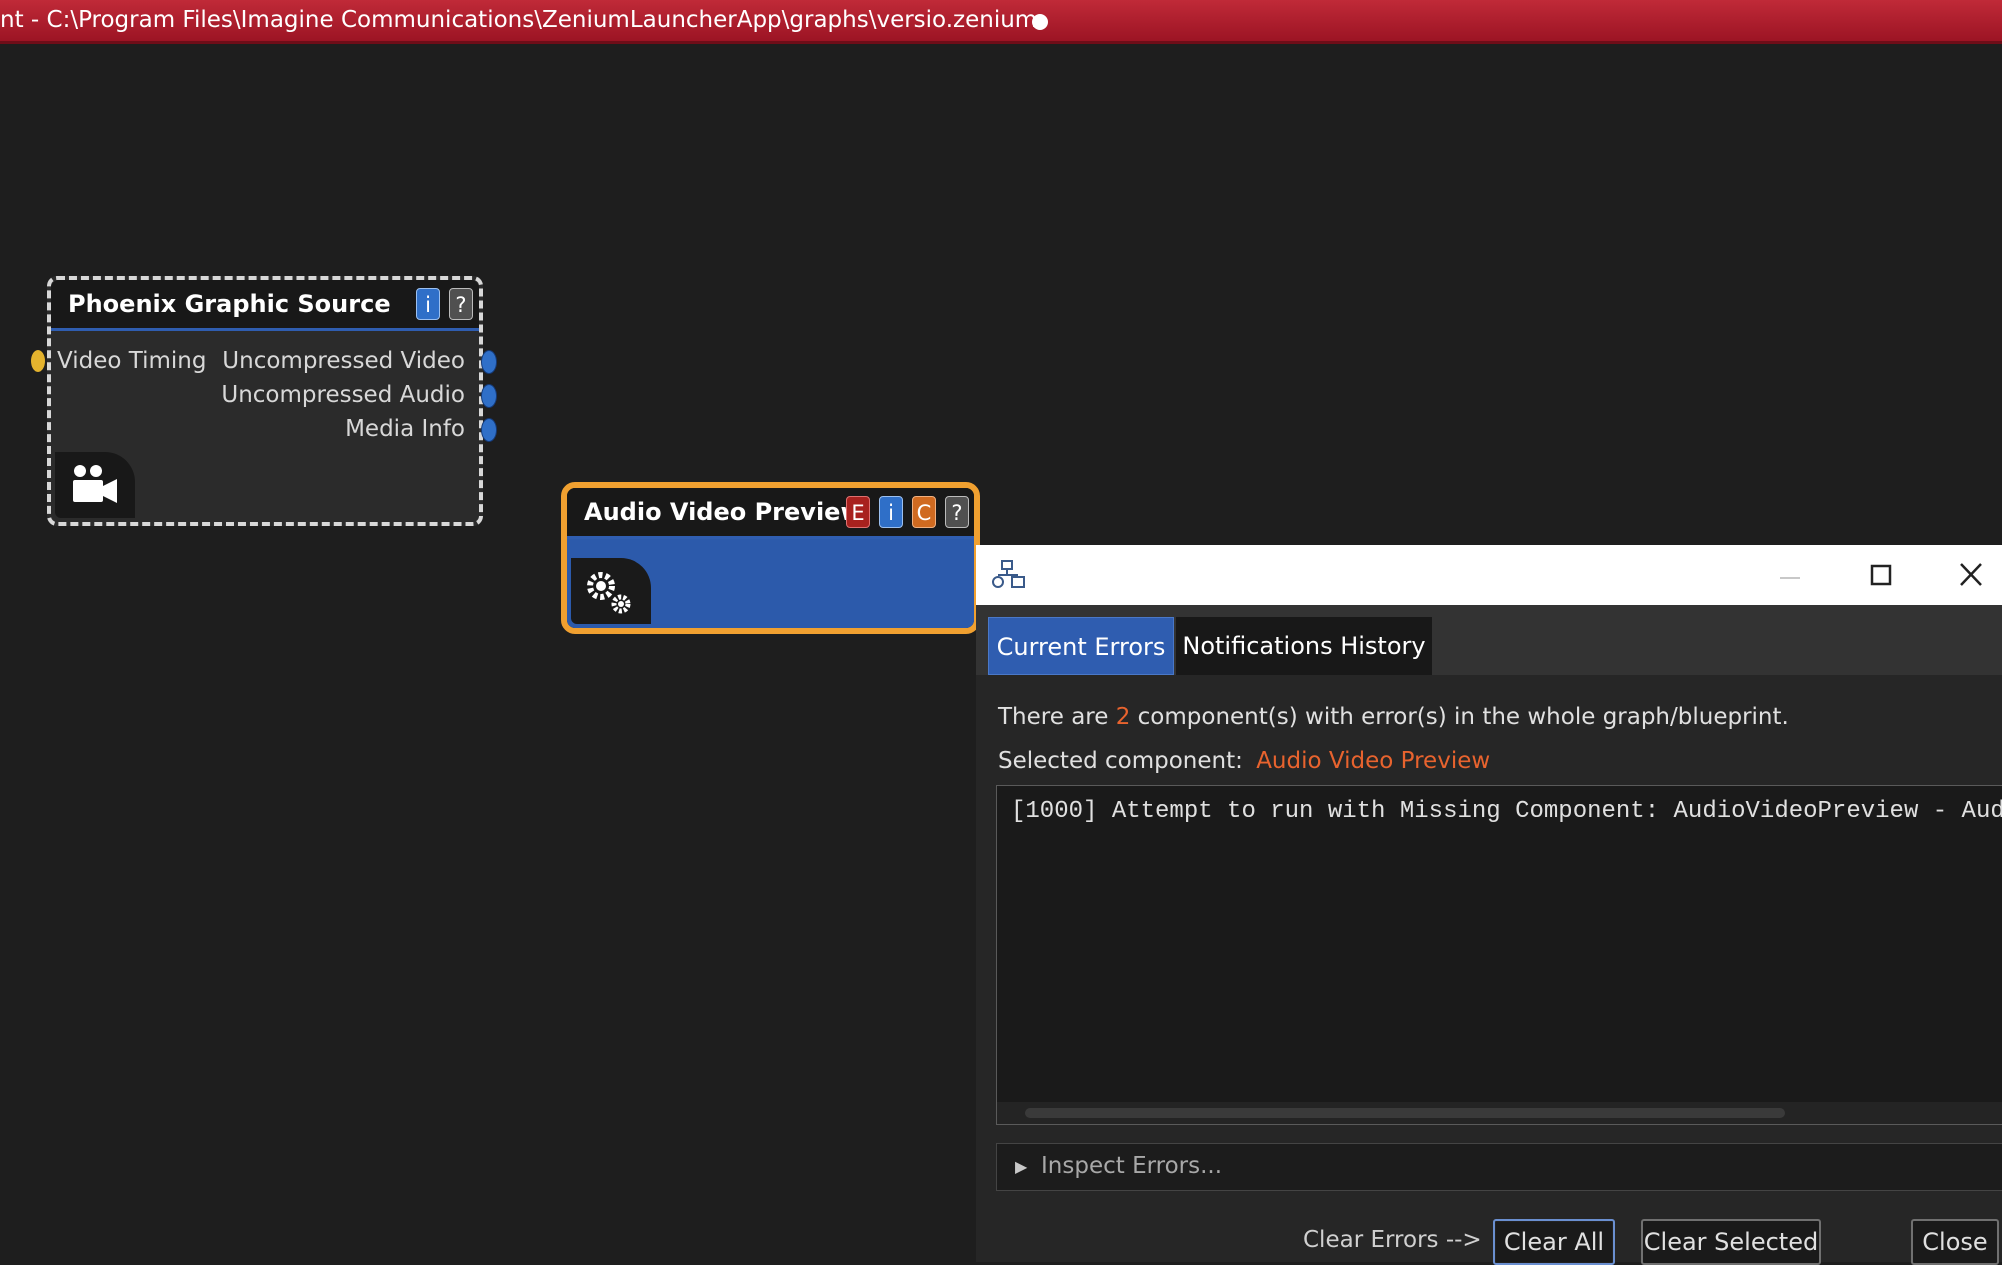  Describe the element at coordinates (132, 361) in the screenshot. I see `port-label-video-timing: Video Timing` at that location.